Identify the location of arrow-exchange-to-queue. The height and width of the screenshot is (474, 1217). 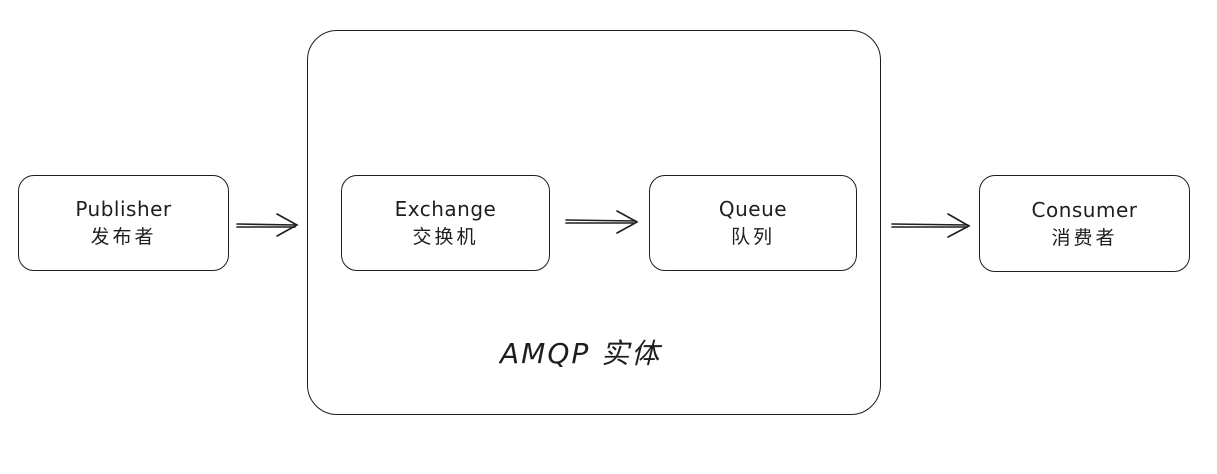
(602, 222).